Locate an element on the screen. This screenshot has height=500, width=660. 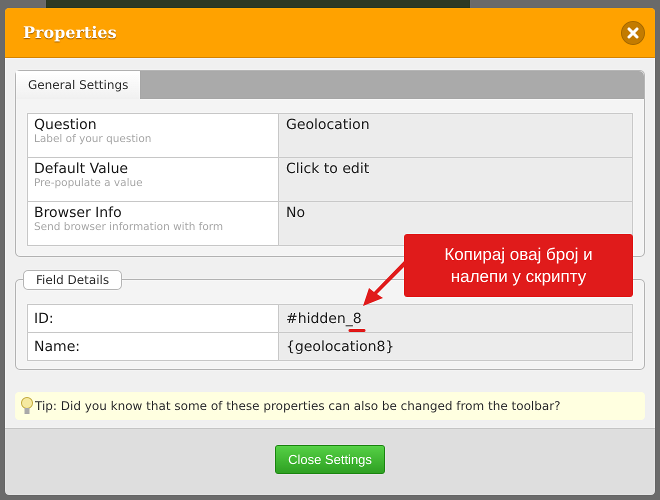
setting-label: Default Value is located at coordinates (82, 169).